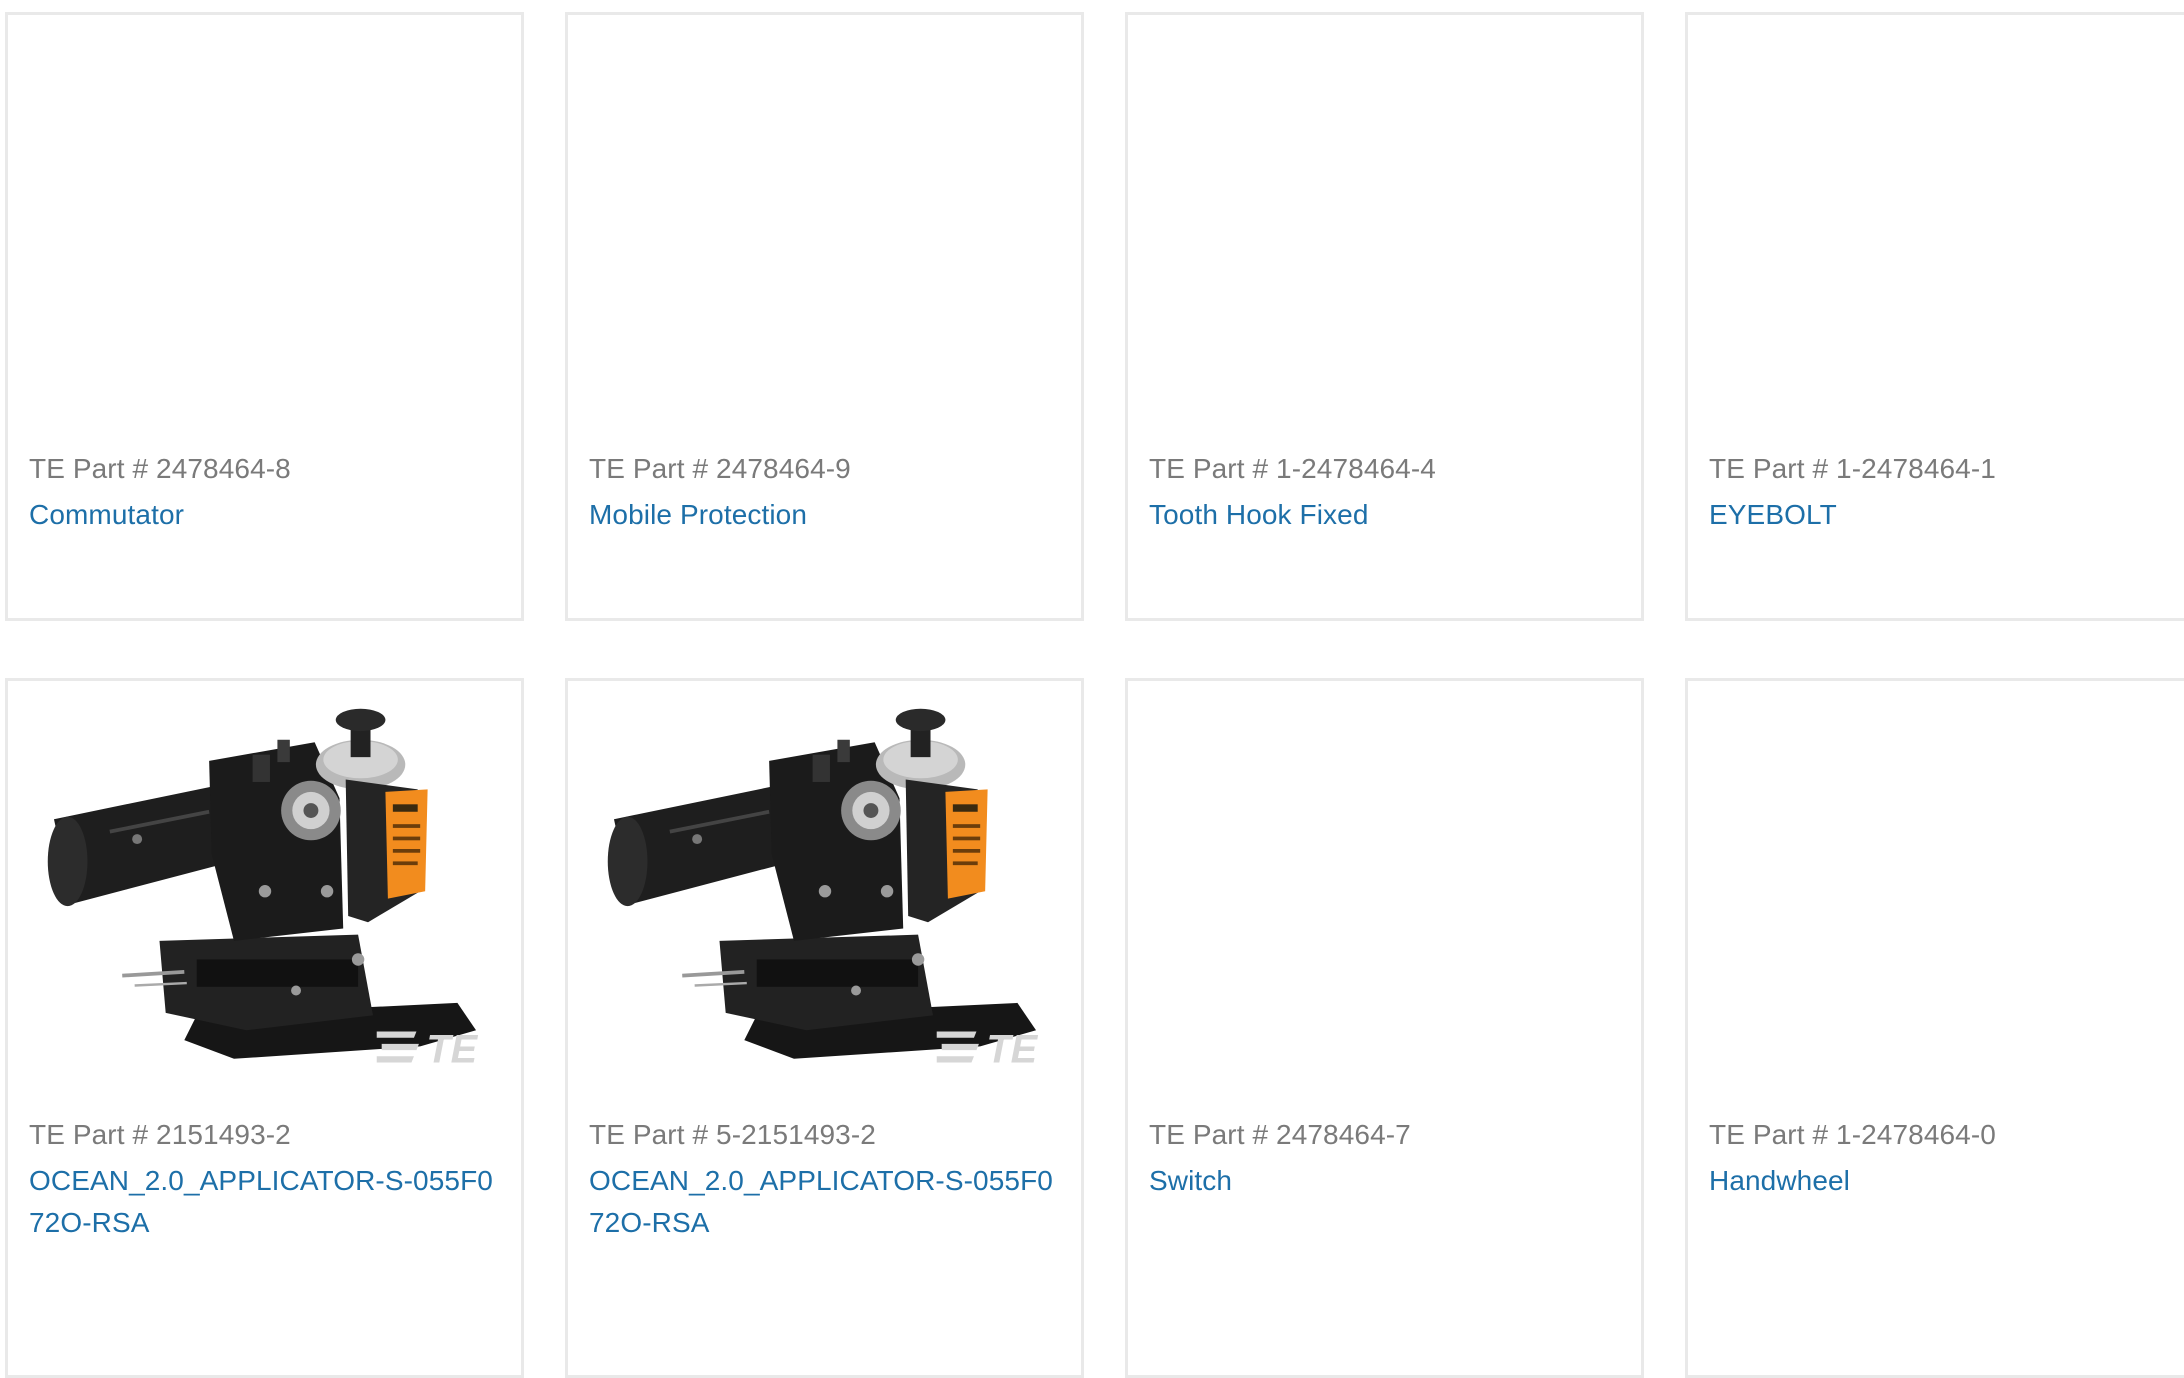  I want to click on product-name-link: Tooth Hook Fixed, so click(1385, 515).